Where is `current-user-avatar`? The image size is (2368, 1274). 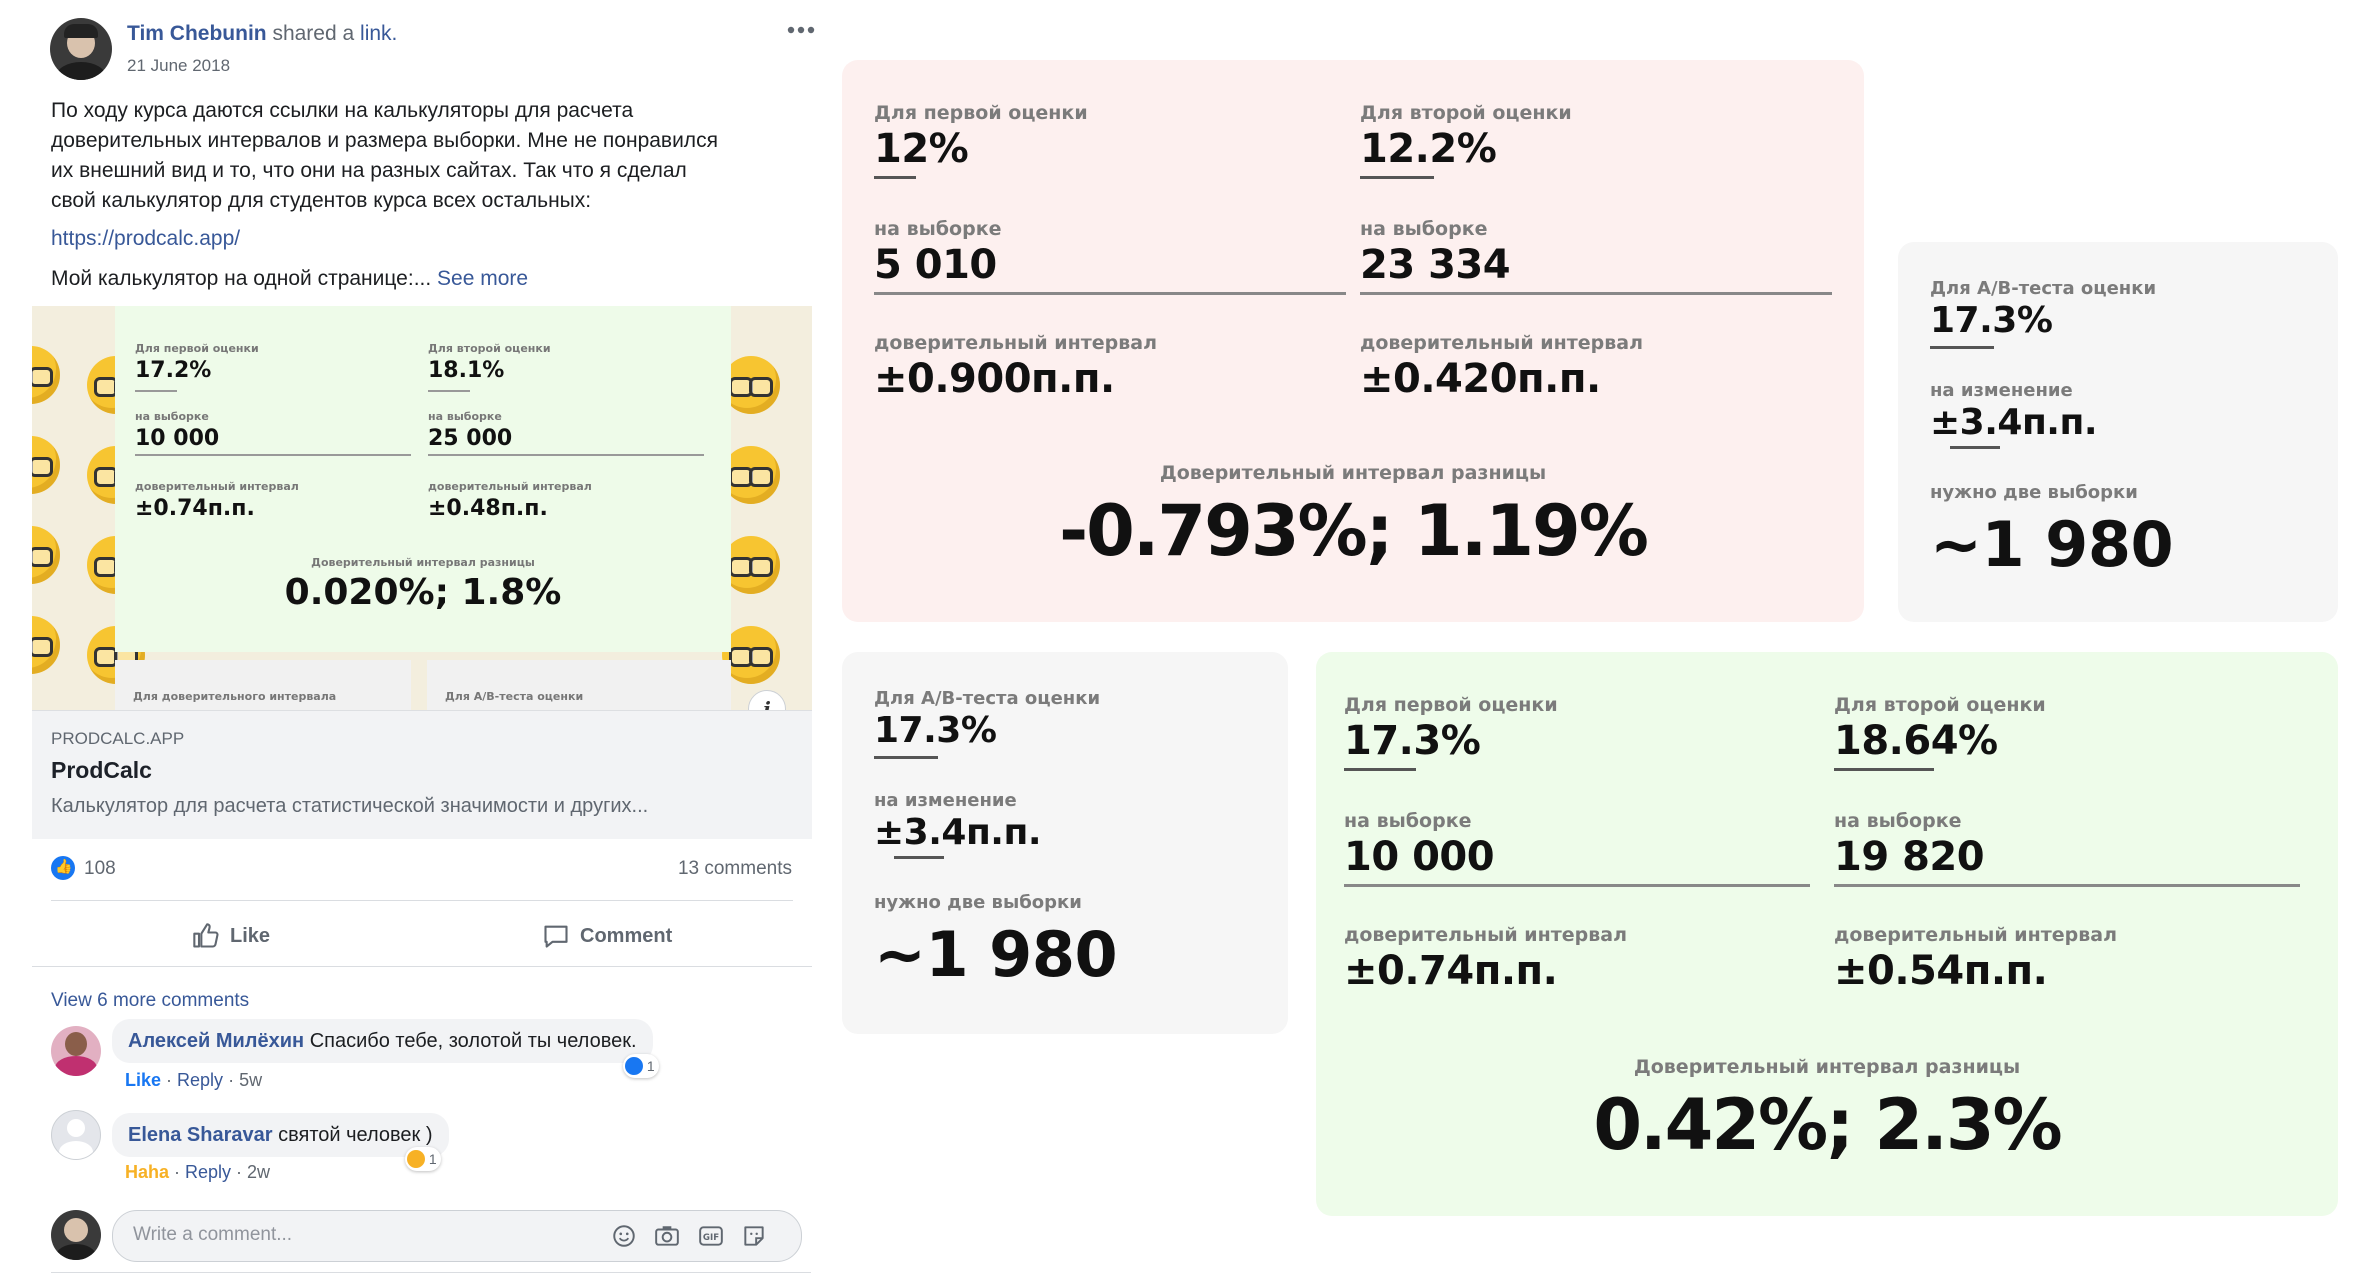
current-user-avatar is located at coordinates (76, 1235).